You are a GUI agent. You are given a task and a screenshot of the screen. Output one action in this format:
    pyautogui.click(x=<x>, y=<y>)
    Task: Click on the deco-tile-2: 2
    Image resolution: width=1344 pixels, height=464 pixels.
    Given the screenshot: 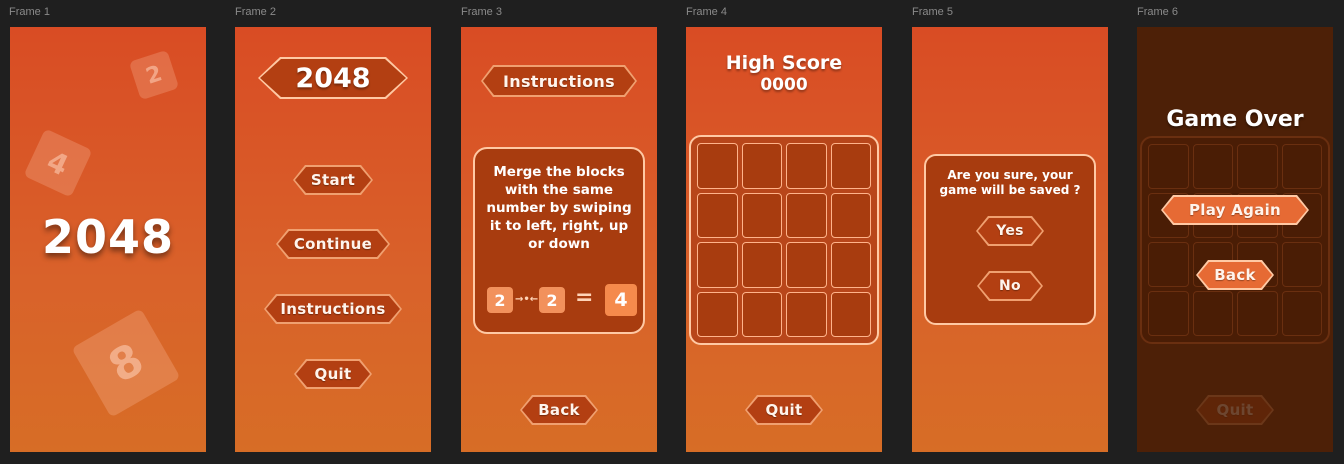 What is the action you would take?
    pyautogui.click(x=154, y=75)
    